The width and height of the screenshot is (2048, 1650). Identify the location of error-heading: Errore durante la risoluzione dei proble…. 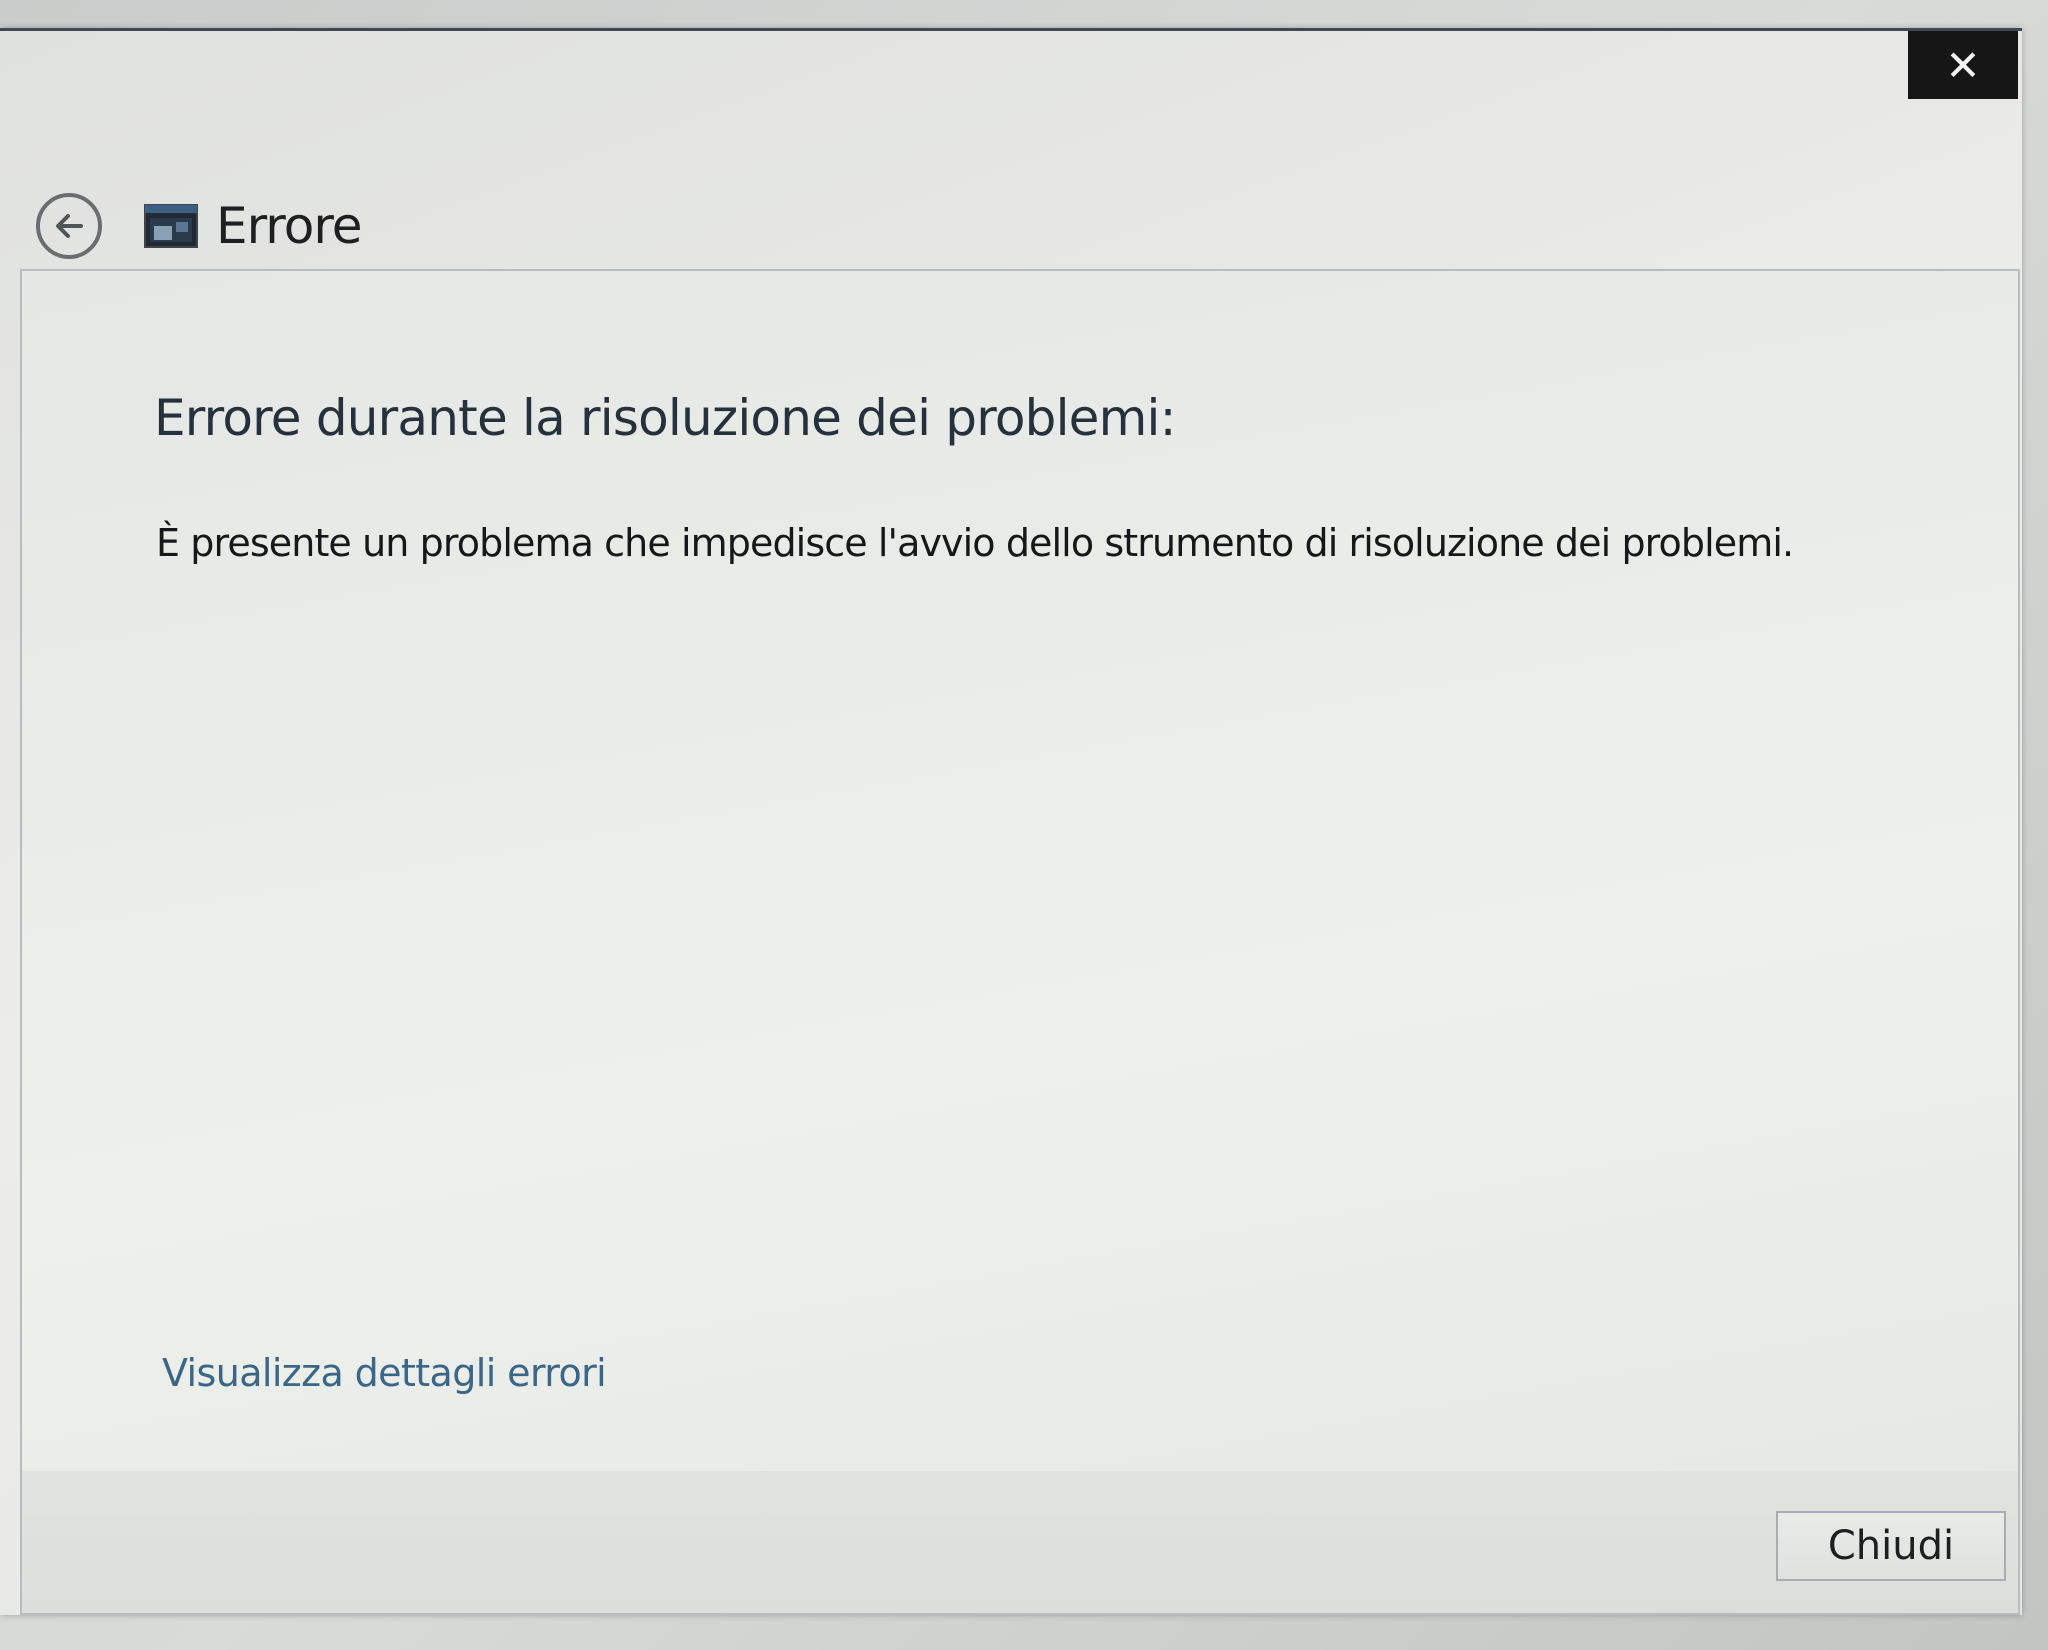
(665, 418).